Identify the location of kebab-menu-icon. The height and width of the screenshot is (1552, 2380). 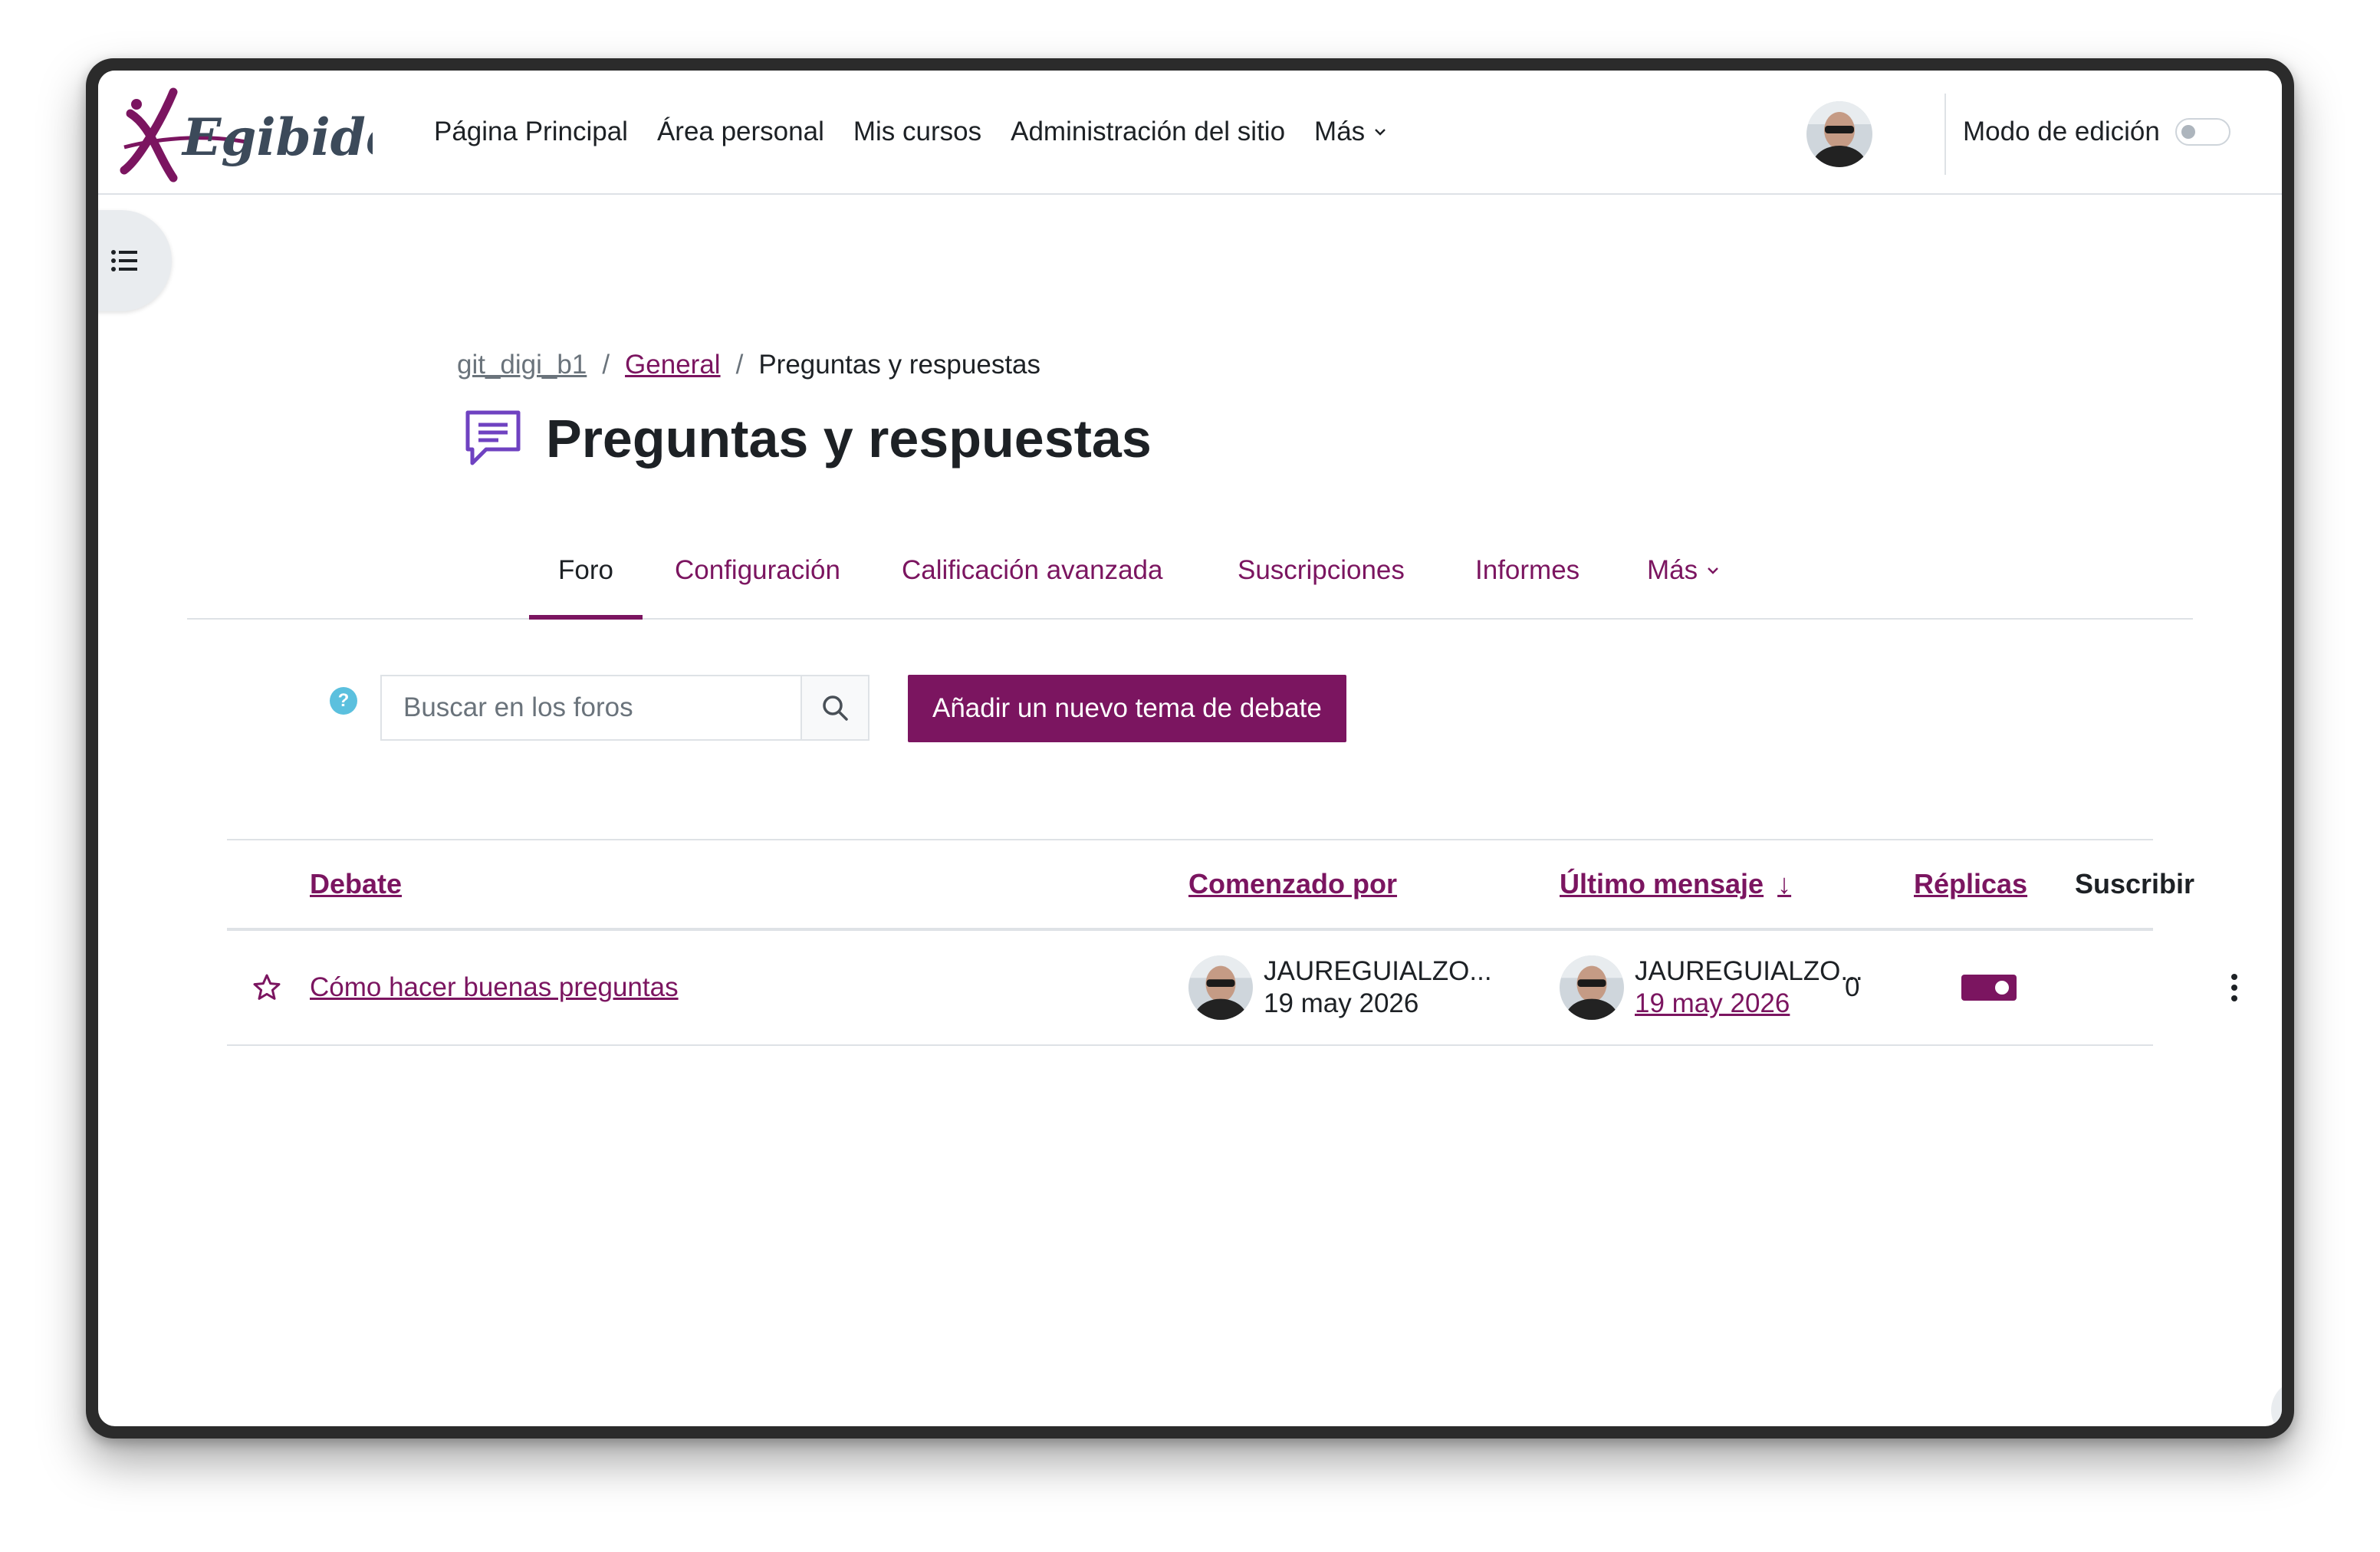
(2234, 988).